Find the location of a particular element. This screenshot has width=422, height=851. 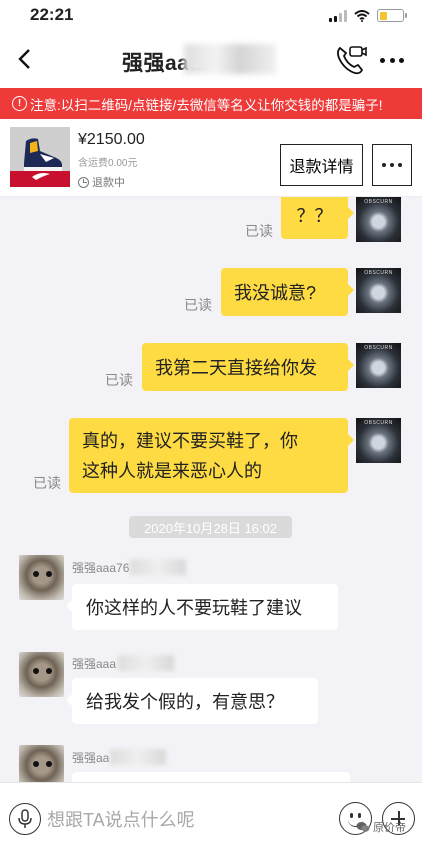

alert-icon: ! is located at coordinates (19, 103).